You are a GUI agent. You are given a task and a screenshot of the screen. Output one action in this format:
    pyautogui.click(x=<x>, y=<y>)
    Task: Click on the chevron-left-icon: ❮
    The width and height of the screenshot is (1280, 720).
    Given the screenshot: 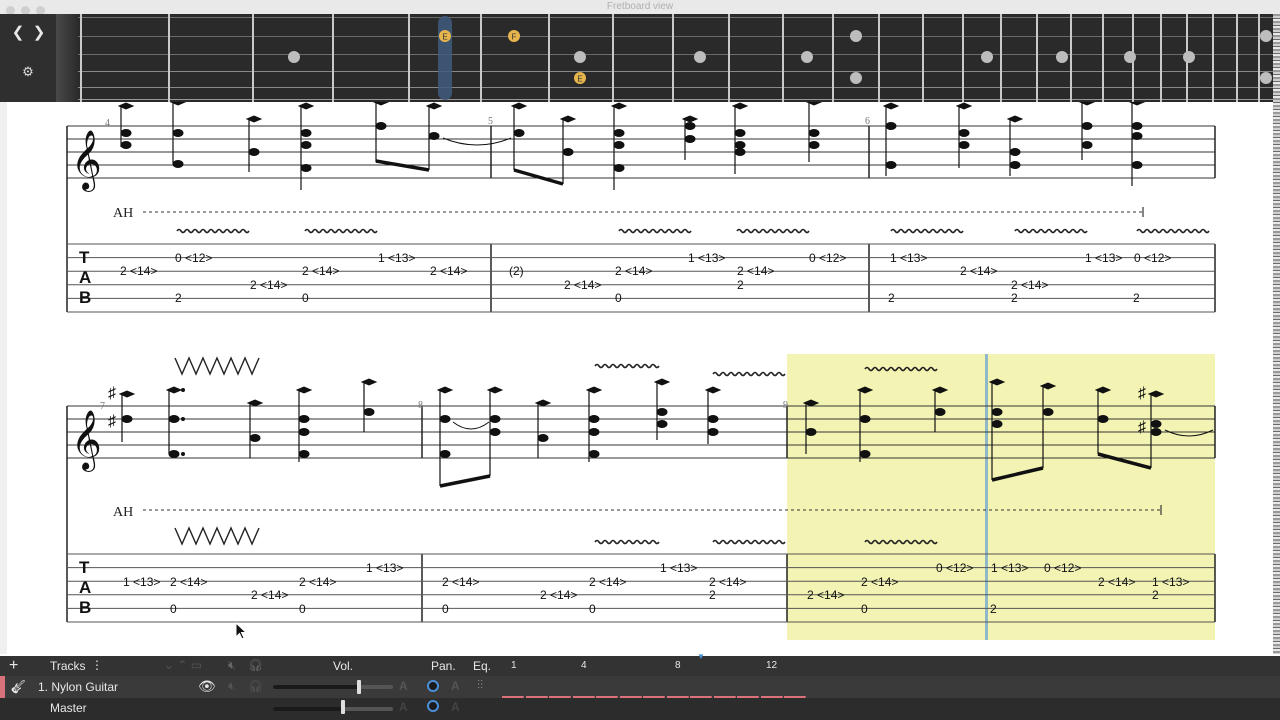 What is the action you would take?
    pyautogui.click(x=18, y=33)
    